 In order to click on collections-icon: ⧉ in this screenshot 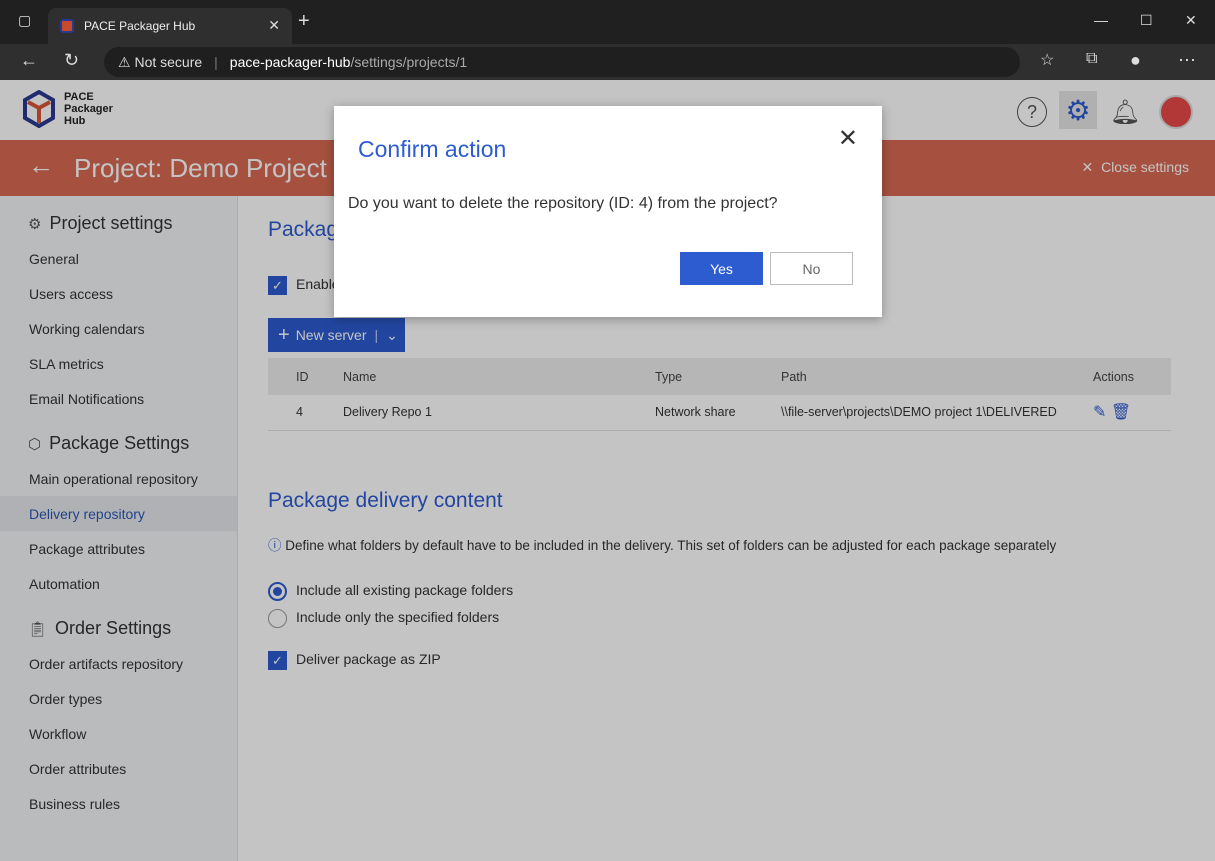, I will do `click(1091, 59)`.